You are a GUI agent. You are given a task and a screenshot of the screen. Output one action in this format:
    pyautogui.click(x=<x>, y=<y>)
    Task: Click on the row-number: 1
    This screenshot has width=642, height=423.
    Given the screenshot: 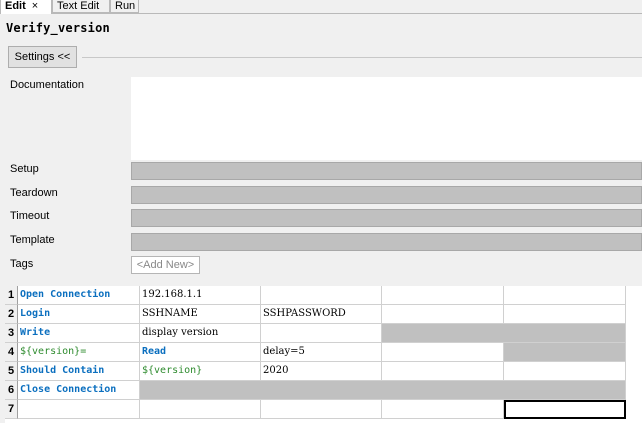 What is the action you would take?
    pyautogui.click(x=11, y=295)
    